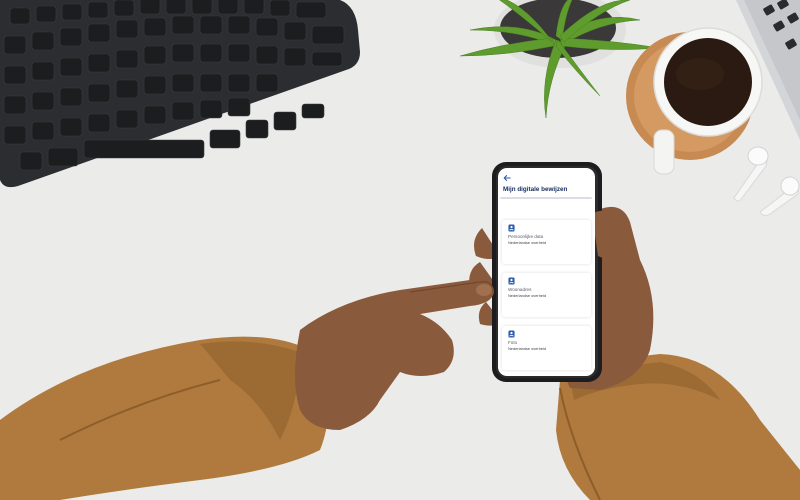  I want to click on arrow-left-icon, so click(507, 178).